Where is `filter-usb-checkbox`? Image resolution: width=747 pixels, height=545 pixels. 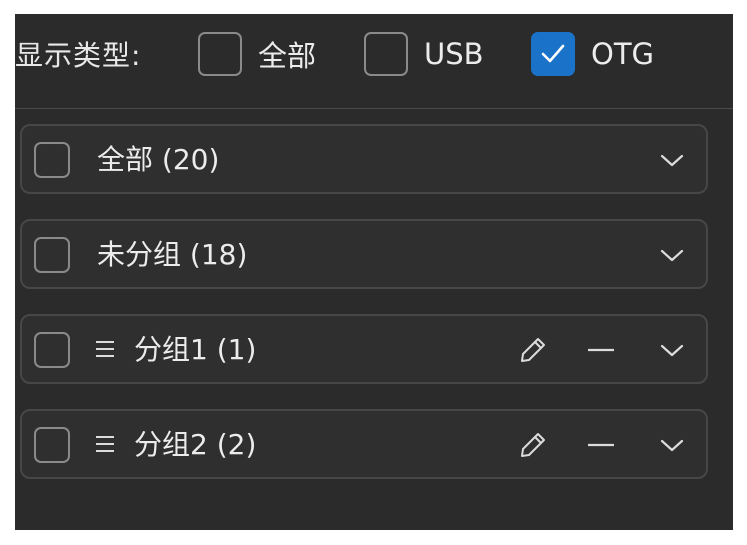 filter-usb-checkbox is located at coordinates (386, 54).